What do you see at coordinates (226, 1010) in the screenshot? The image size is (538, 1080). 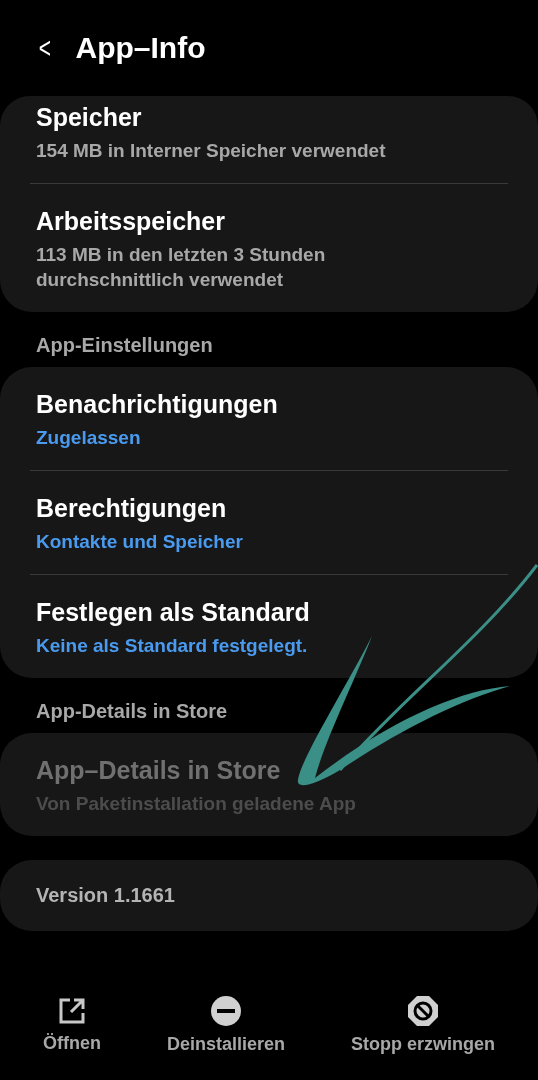 I see `minus-circle-icon` at bounding box center [226, 1010].